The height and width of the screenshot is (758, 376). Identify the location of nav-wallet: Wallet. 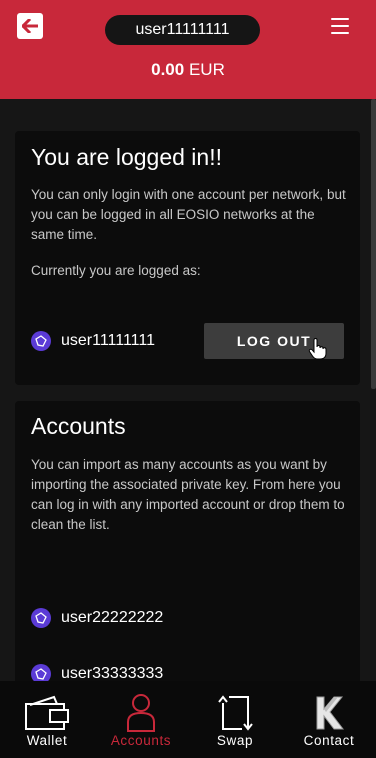
(47, 719).